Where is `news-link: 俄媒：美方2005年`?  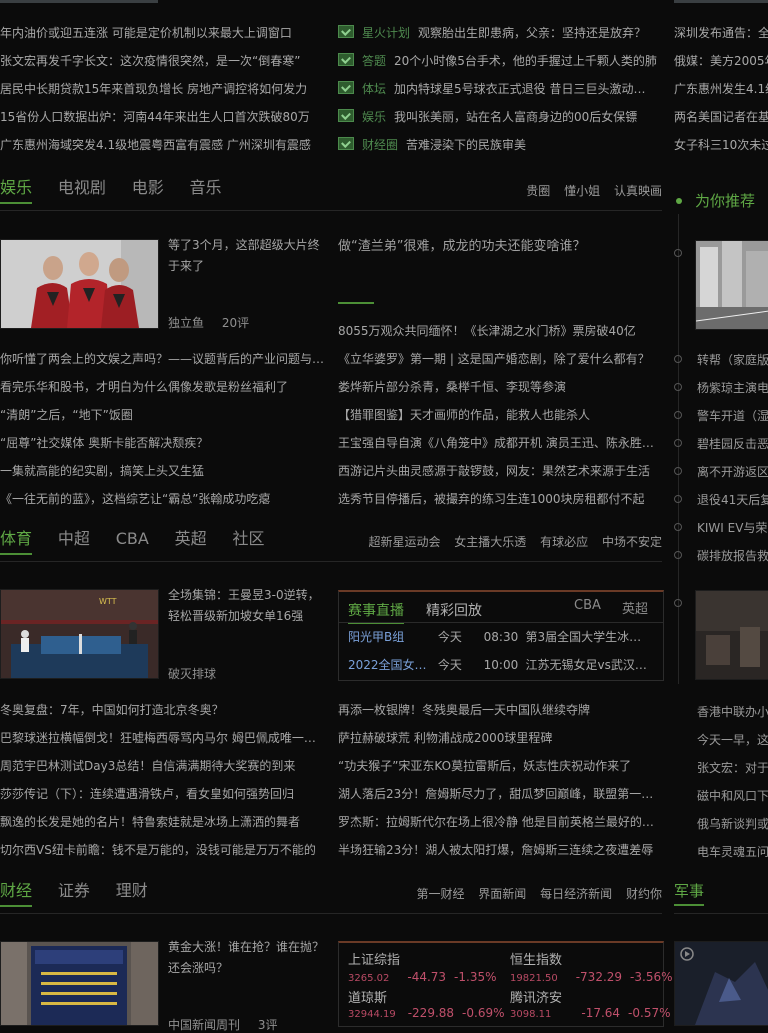
news-link: 俄媒：美方2005年 is located at coordinates (721, 61).